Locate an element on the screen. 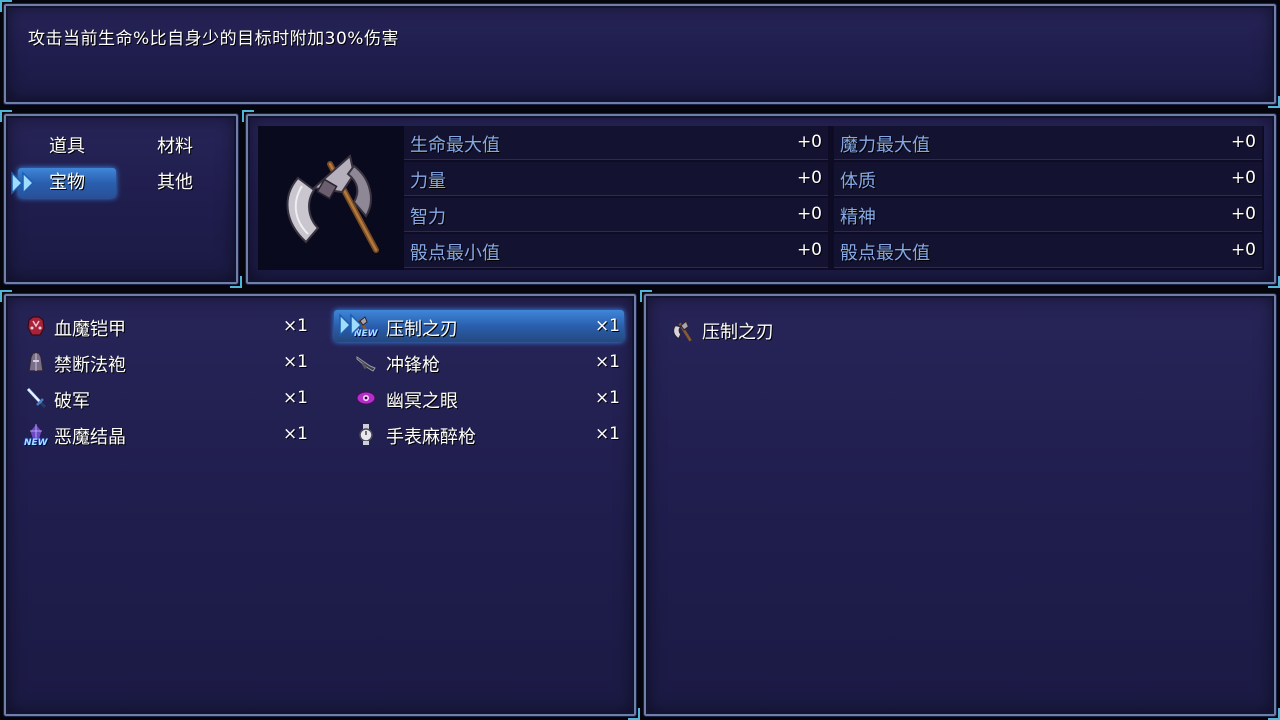 Image resolution: width=1280 pixels, height=720 pixels. item-description: 攻击当前生命%比自身少的目标时附加30%伤害 is located at coordinates (213, 39).